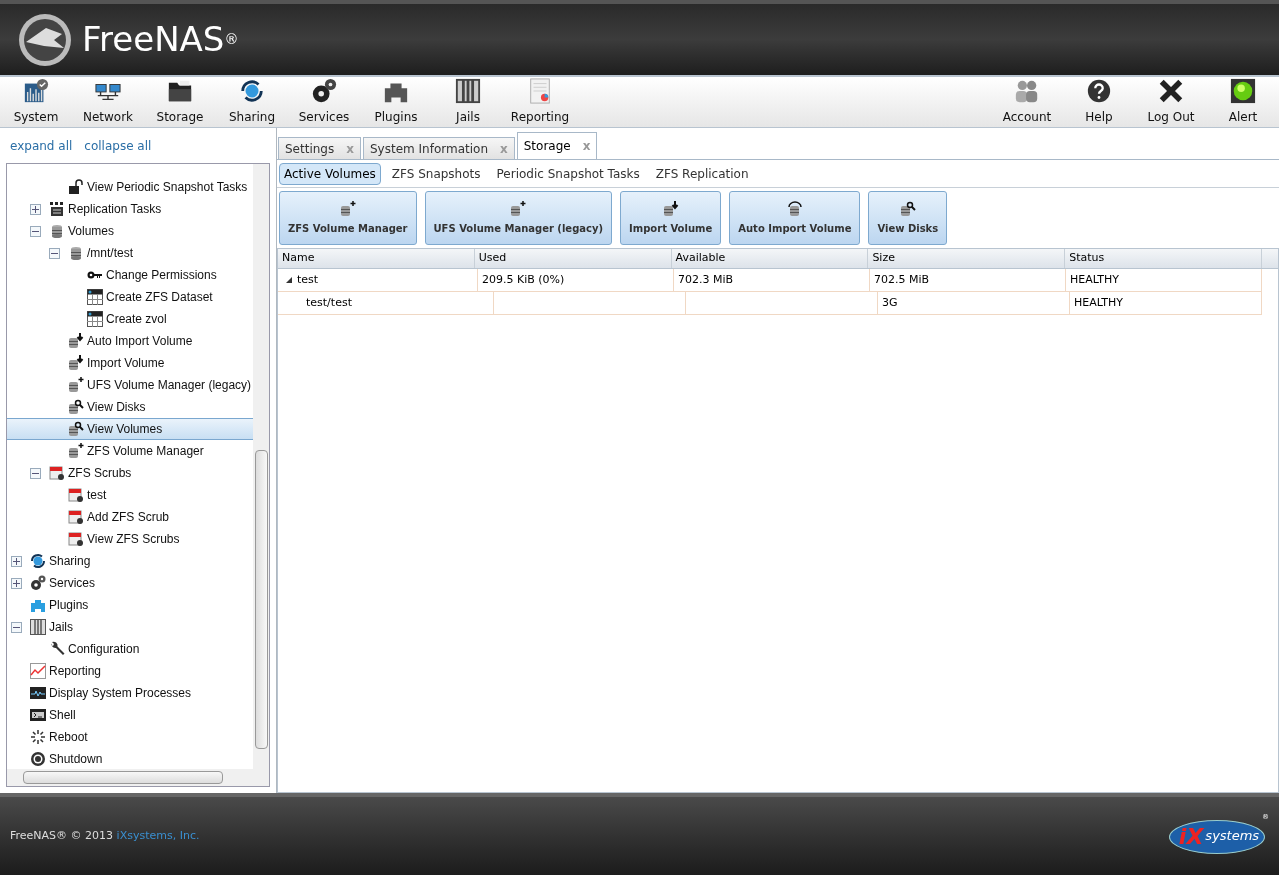  I want to click on action-button: Import Volume, so click(671, 218).